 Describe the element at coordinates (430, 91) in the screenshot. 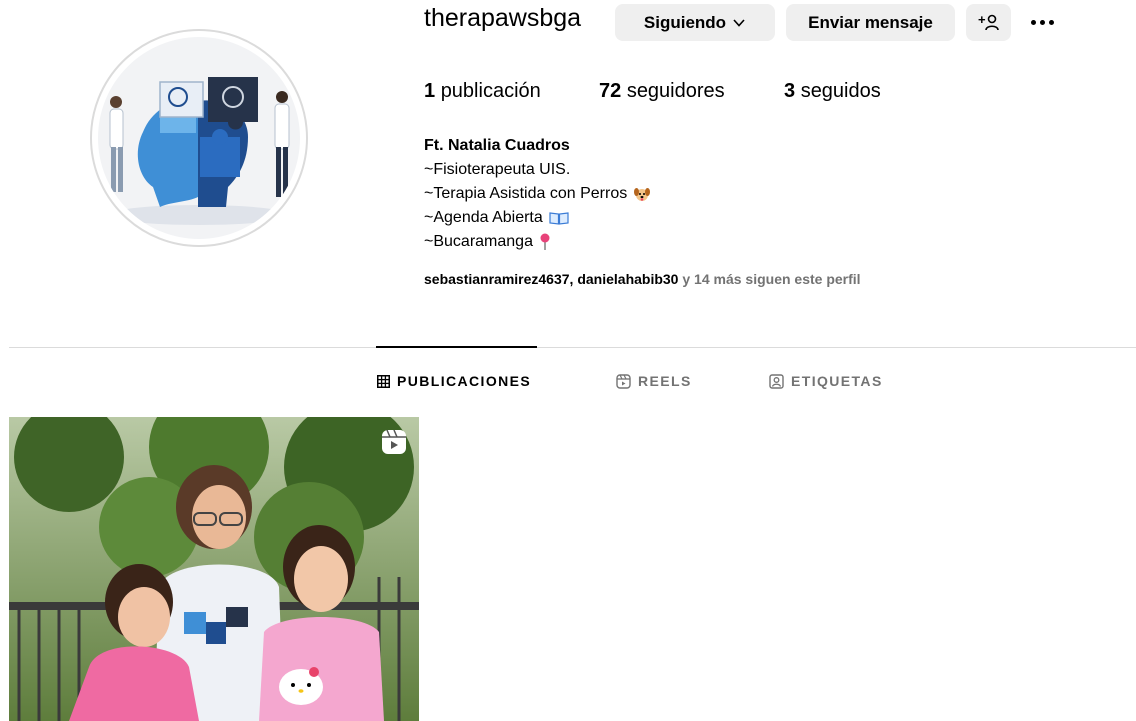

I see `posts-count: 1` at that location.